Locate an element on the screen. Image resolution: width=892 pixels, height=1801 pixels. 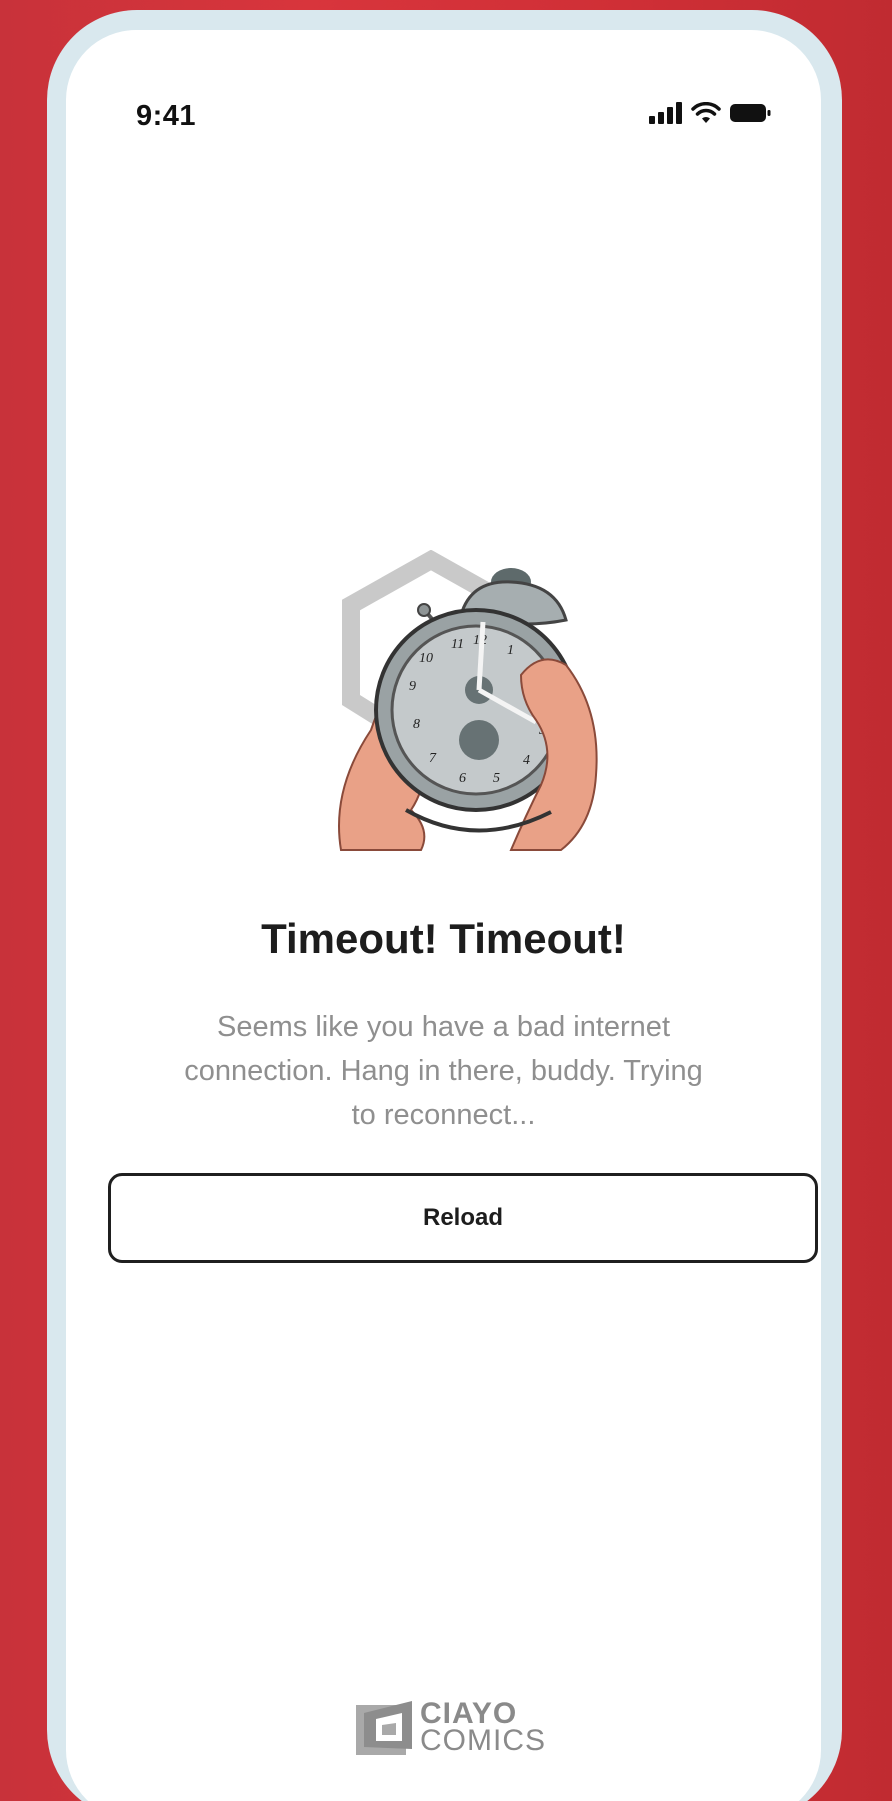
brand-line-comics: COMICS is located at coordinates (483, 1740).